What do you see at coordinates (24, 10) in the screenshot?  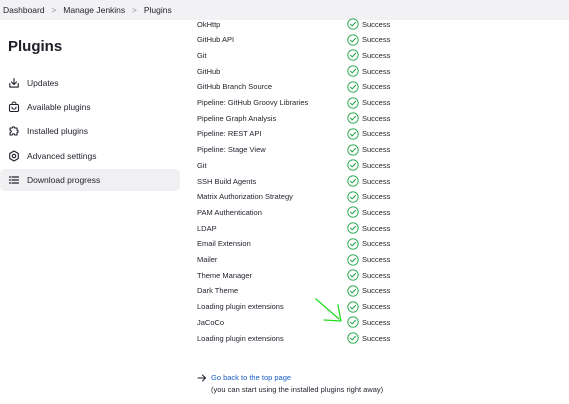 I see `breadcrumb-dashboard: Dashboard` at bounding box center [24, 10].